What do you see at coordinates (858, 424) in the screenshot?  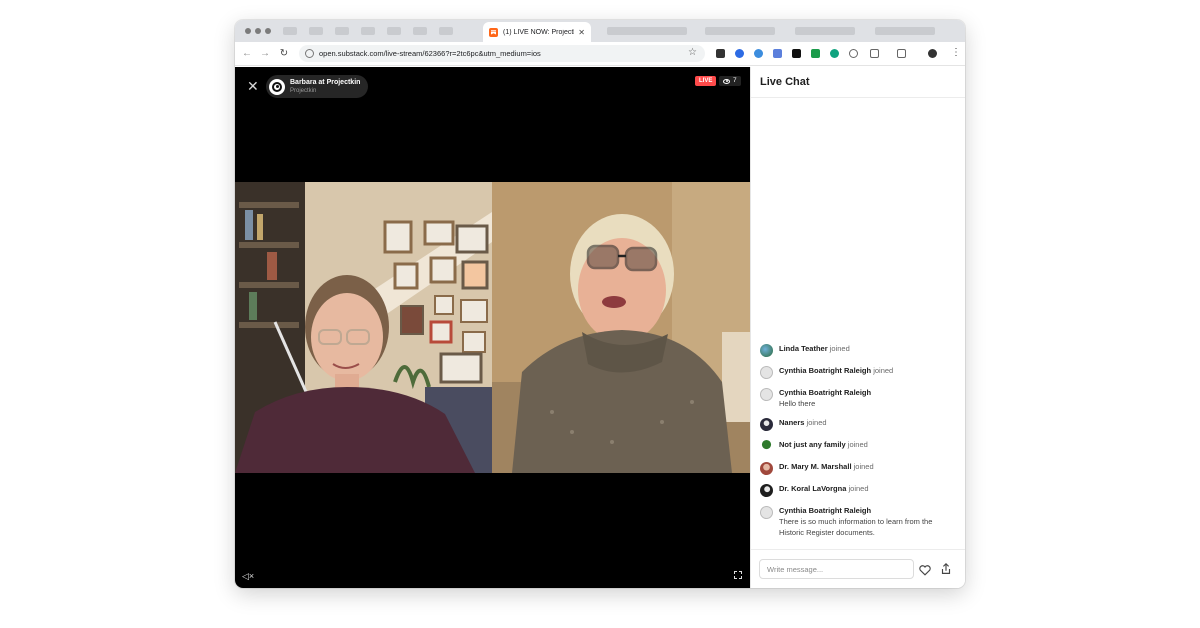 I see `chat-message: Naners joined` at bounding box center [858, 424].